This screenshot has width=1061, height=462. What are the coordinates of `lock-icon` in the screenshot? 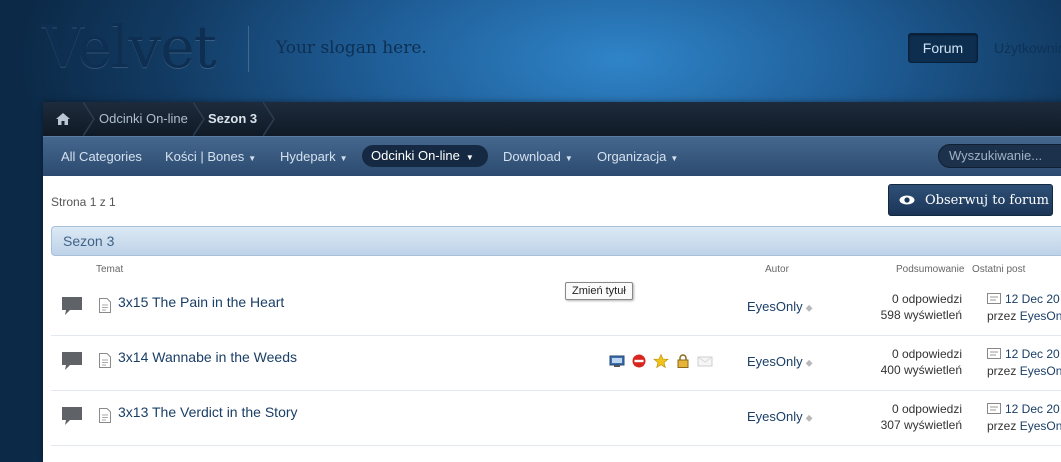 It's located at (683, 361).